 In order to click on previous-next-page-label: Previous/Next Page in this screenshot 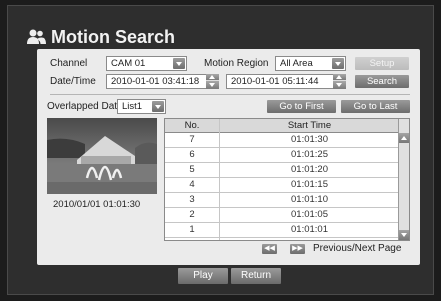, I will do `click(357, 248)`.